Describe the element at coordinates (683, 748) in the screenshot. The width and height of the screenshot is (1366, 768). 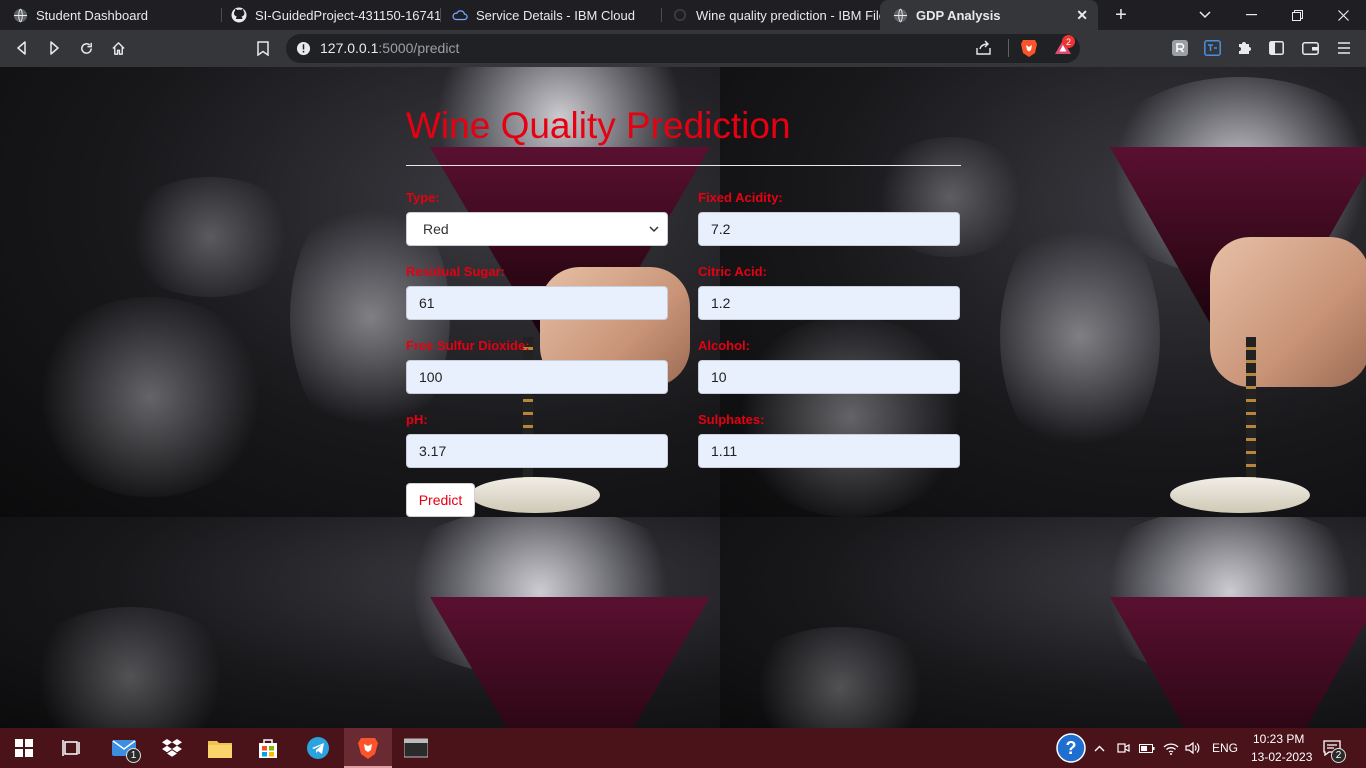
I see `windows-taskbar: 1 ? ENG 10:23 PM 13-02-2023 2` at that location.